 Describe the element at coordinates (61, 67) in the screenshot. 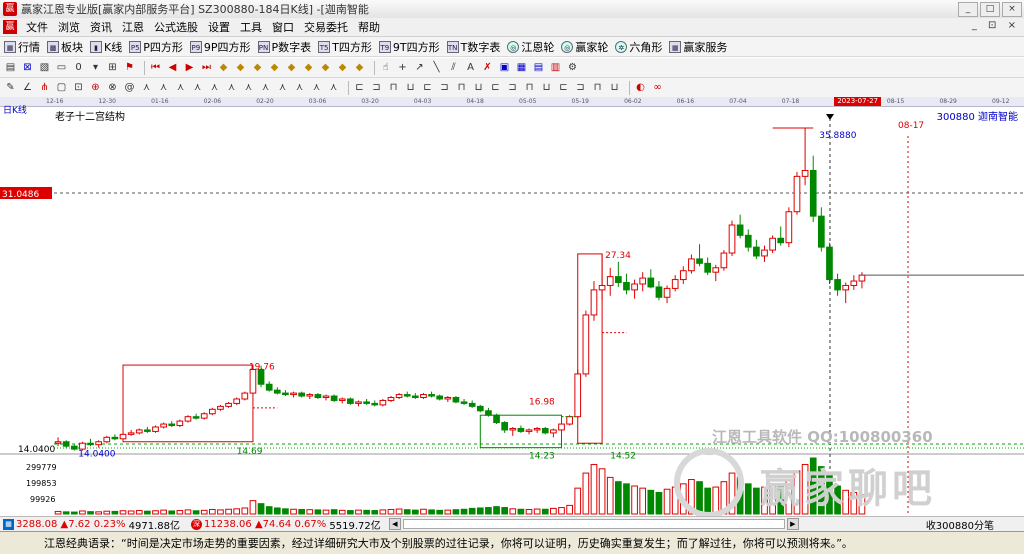

I see `note-icon: ▭` at that location.